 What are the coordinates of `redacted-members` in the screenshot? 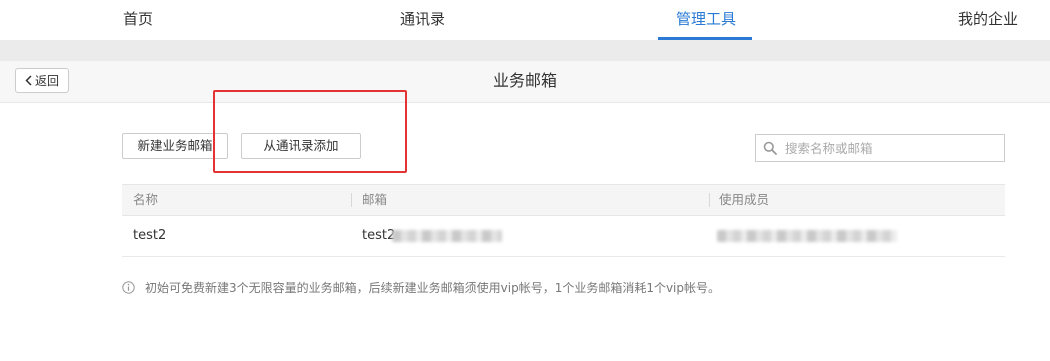 It's located at (807, 236).